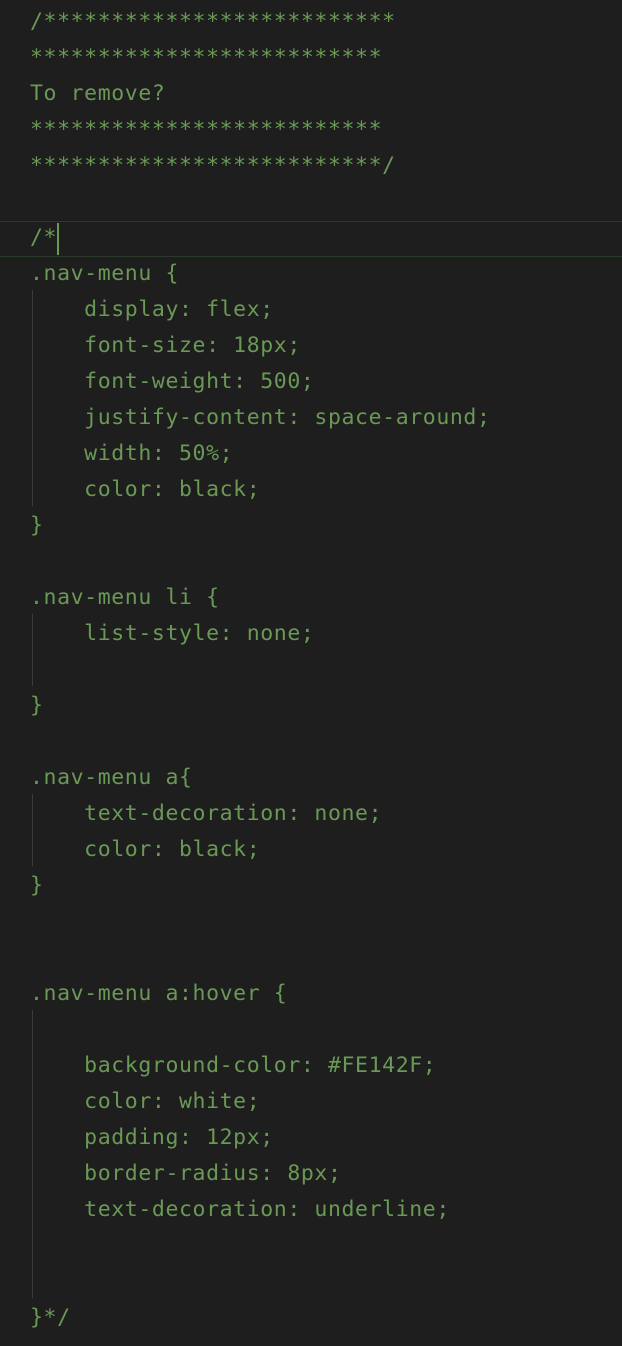 The image size is (622, 1346). What do you see at coordinates (152, 1138) in the screenshot?
I see `code-line-32: padding: 12px;` at bounding box center [152, 1138].